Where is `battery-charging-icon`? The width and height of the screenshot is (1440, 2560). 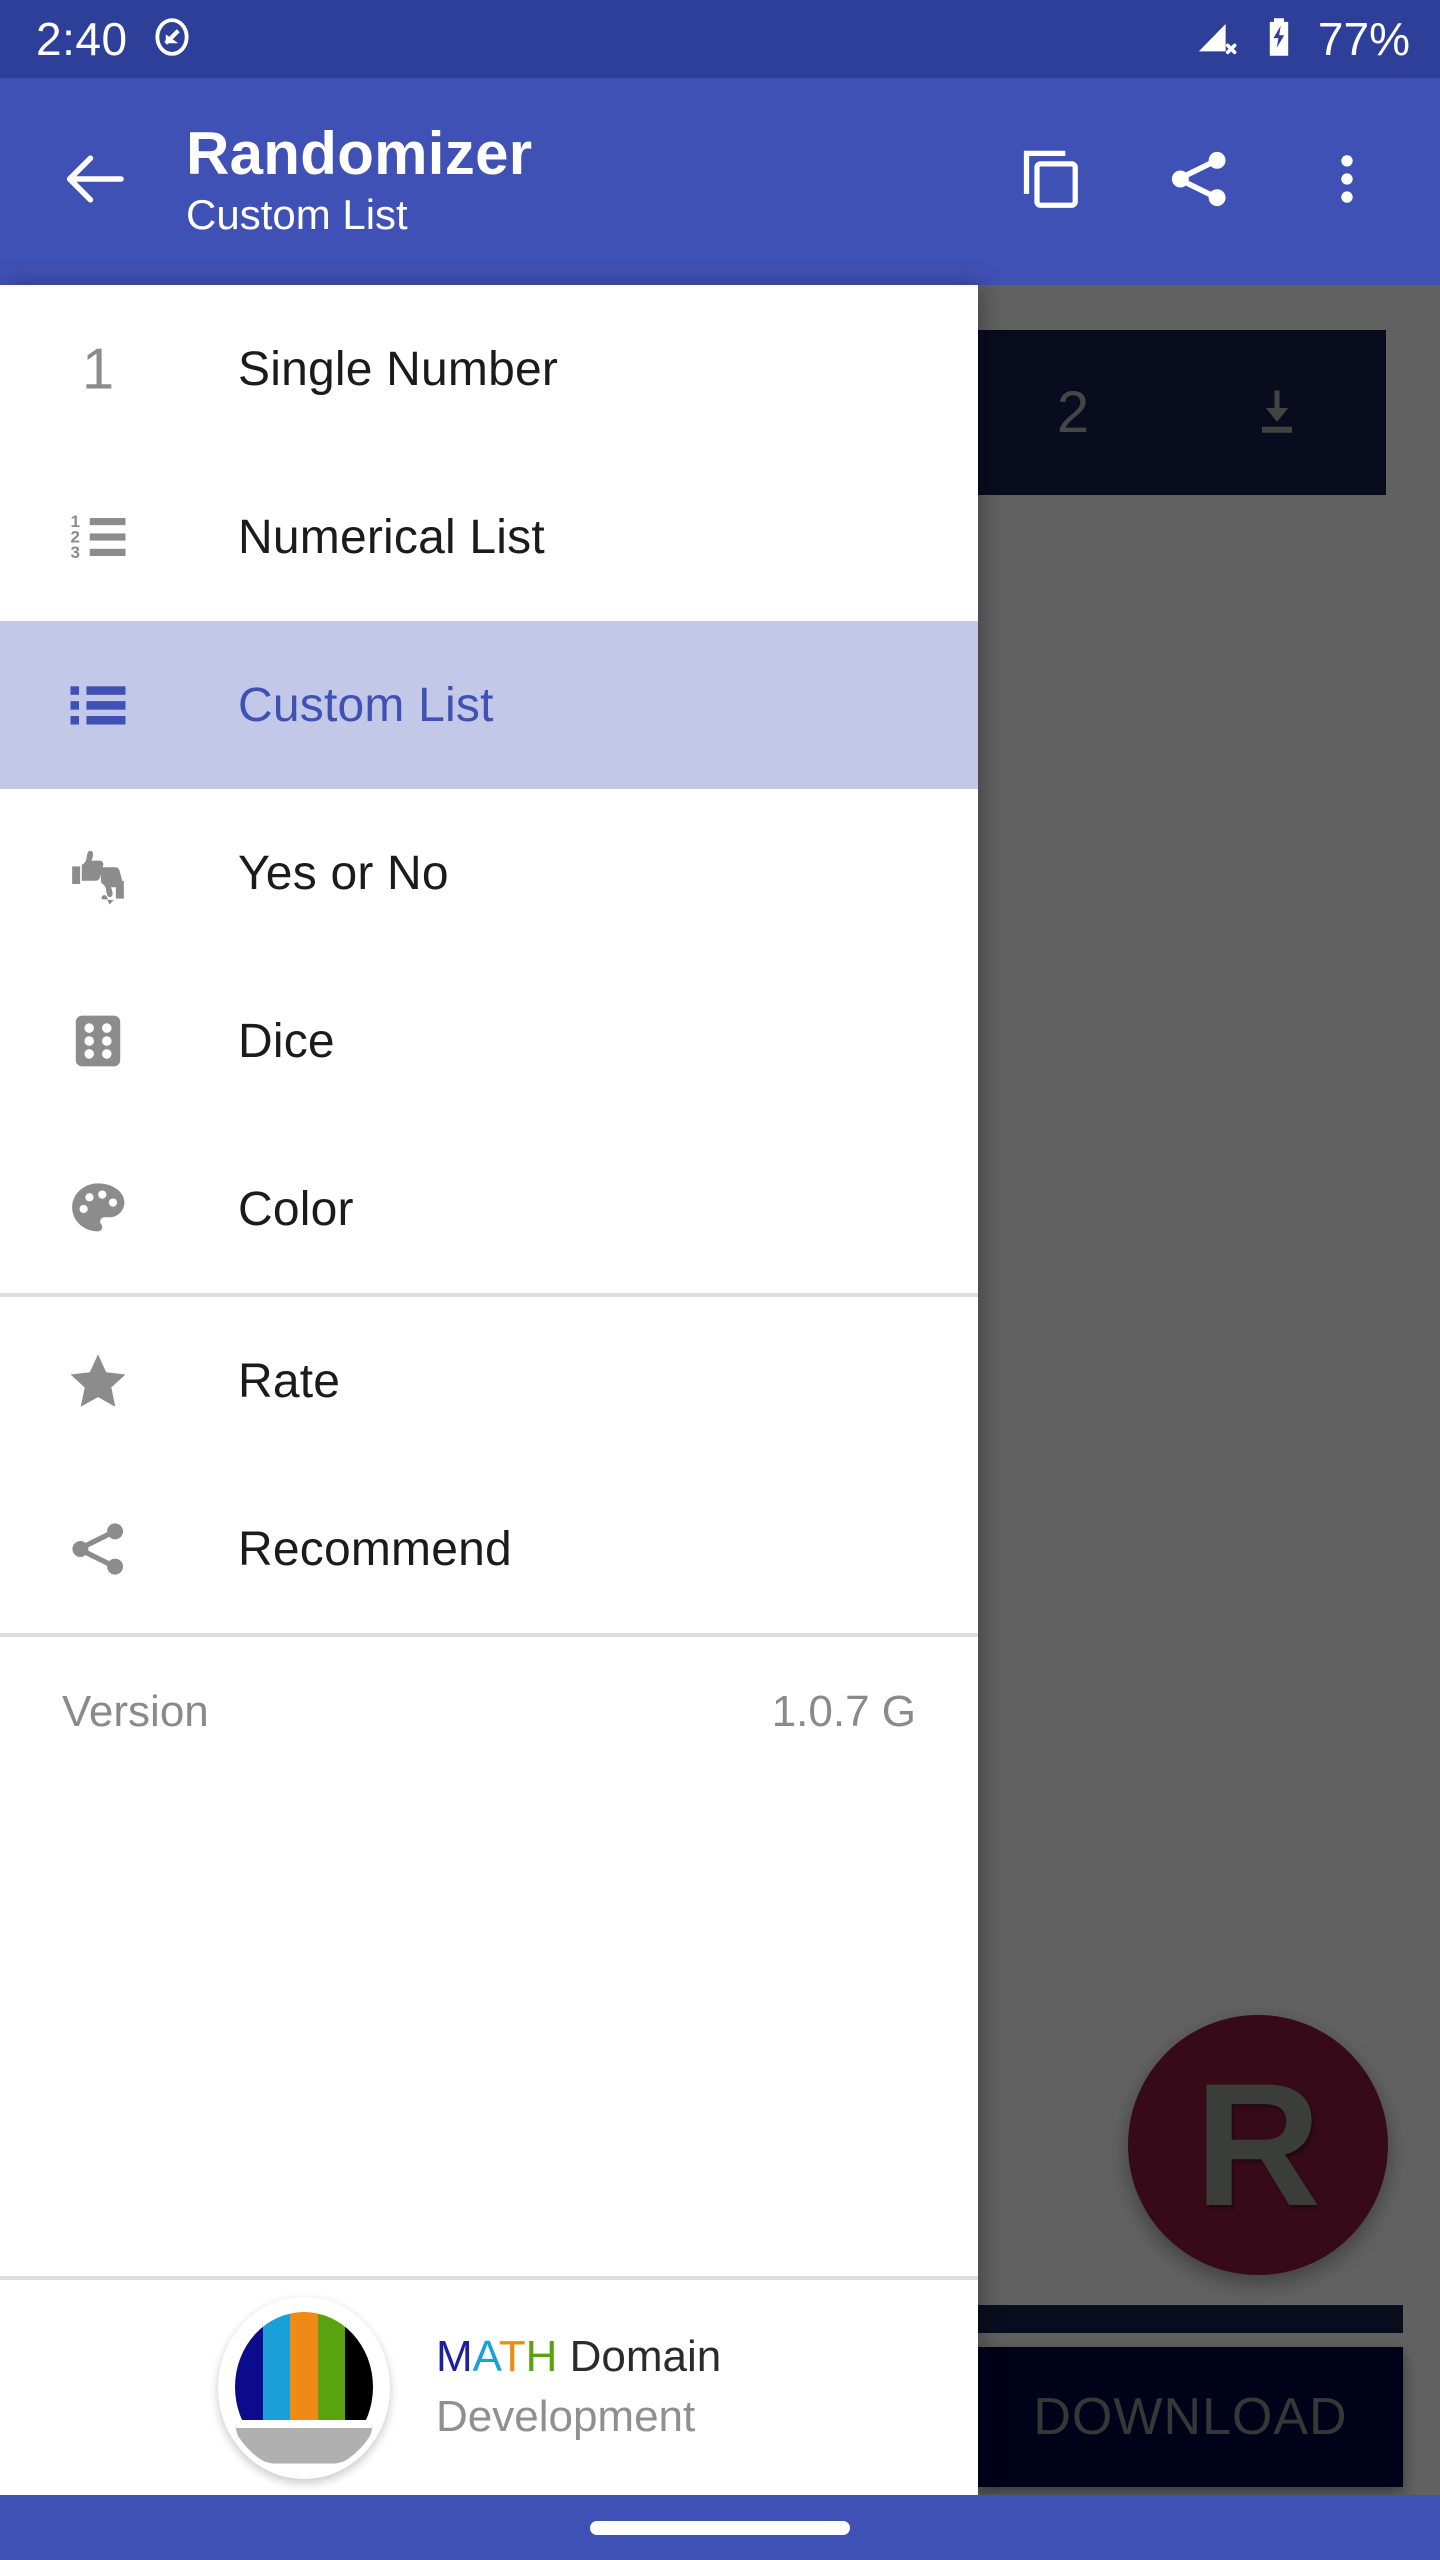 battery-charging-icon is located at coordinates (1279, 39).